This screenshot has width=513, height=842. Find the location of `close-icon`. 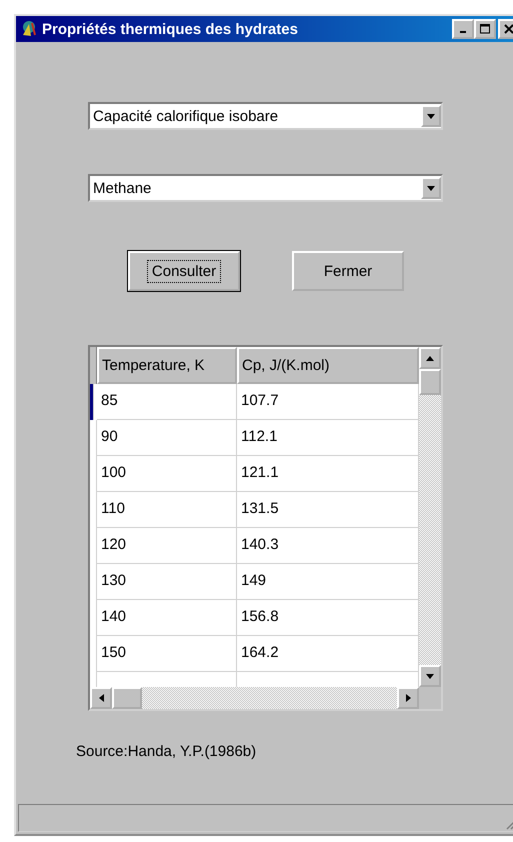

close-icon is located at coordinates (508, 29).